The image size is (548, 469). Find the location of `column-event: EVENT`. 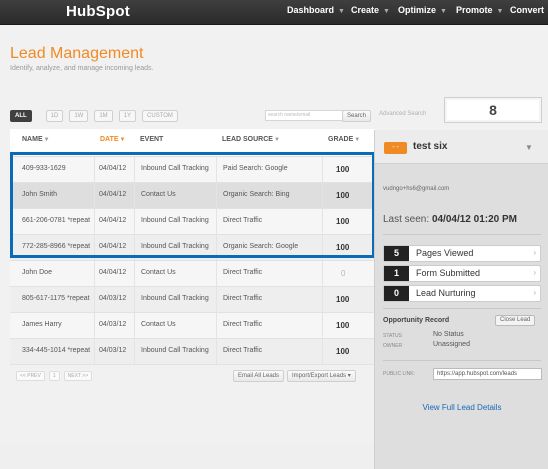

column-event: EVENT is located at coordinates (151, 139).